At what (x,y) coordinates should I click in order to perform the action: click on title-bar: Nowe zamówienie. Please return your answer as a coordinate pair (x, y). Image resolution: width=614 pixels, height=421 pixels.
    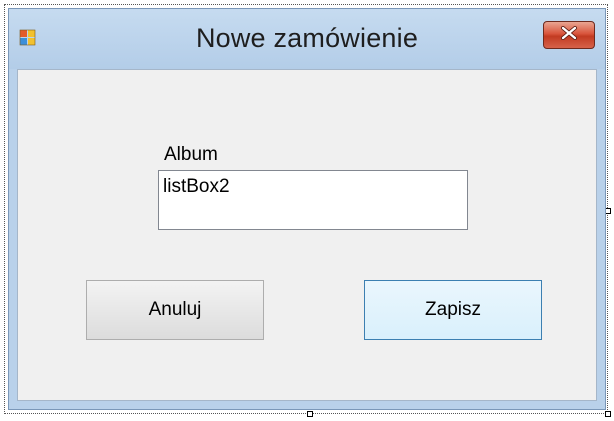
    Looking at the image, I should click on (307, 39).